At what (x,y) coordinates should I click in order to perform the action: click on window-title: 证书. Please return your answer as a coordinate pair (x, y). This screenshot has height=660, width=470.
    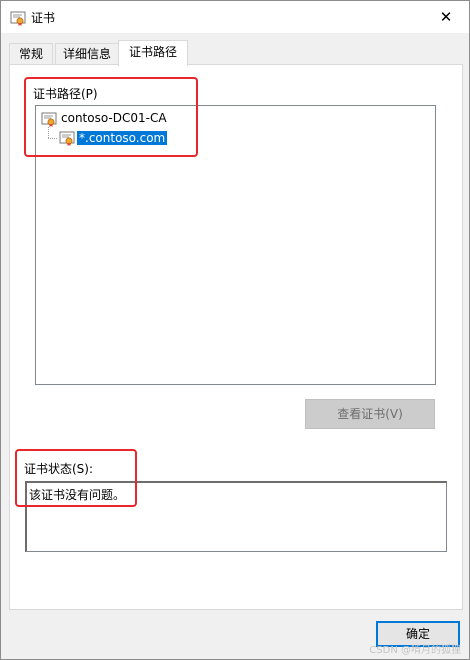
    Looking at the image, I should click on (43, 18).